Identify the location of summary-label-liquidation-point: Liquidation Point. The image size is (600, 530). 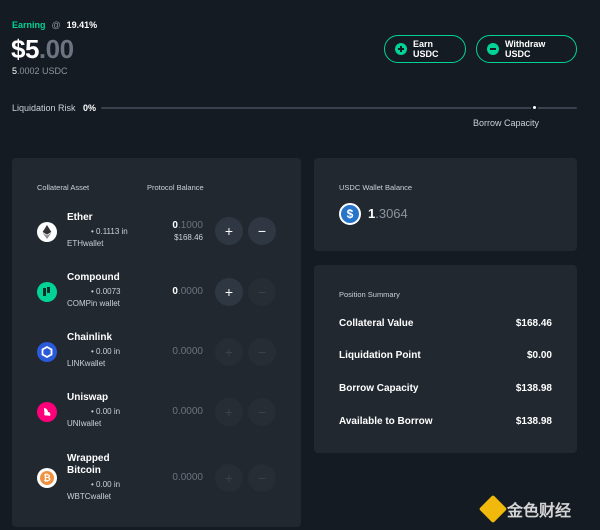
(380, 355).